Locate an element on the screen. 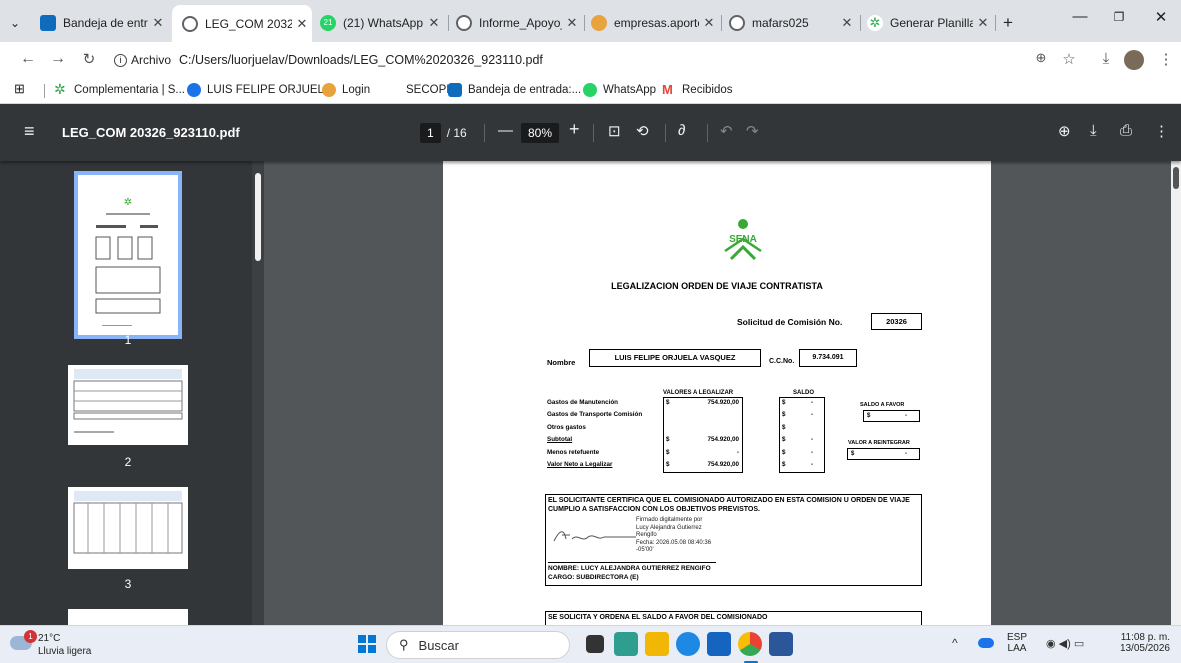 This screenshot has width=1181, height=663. zoom-in-icon: + is located at coordinates (574, 129).